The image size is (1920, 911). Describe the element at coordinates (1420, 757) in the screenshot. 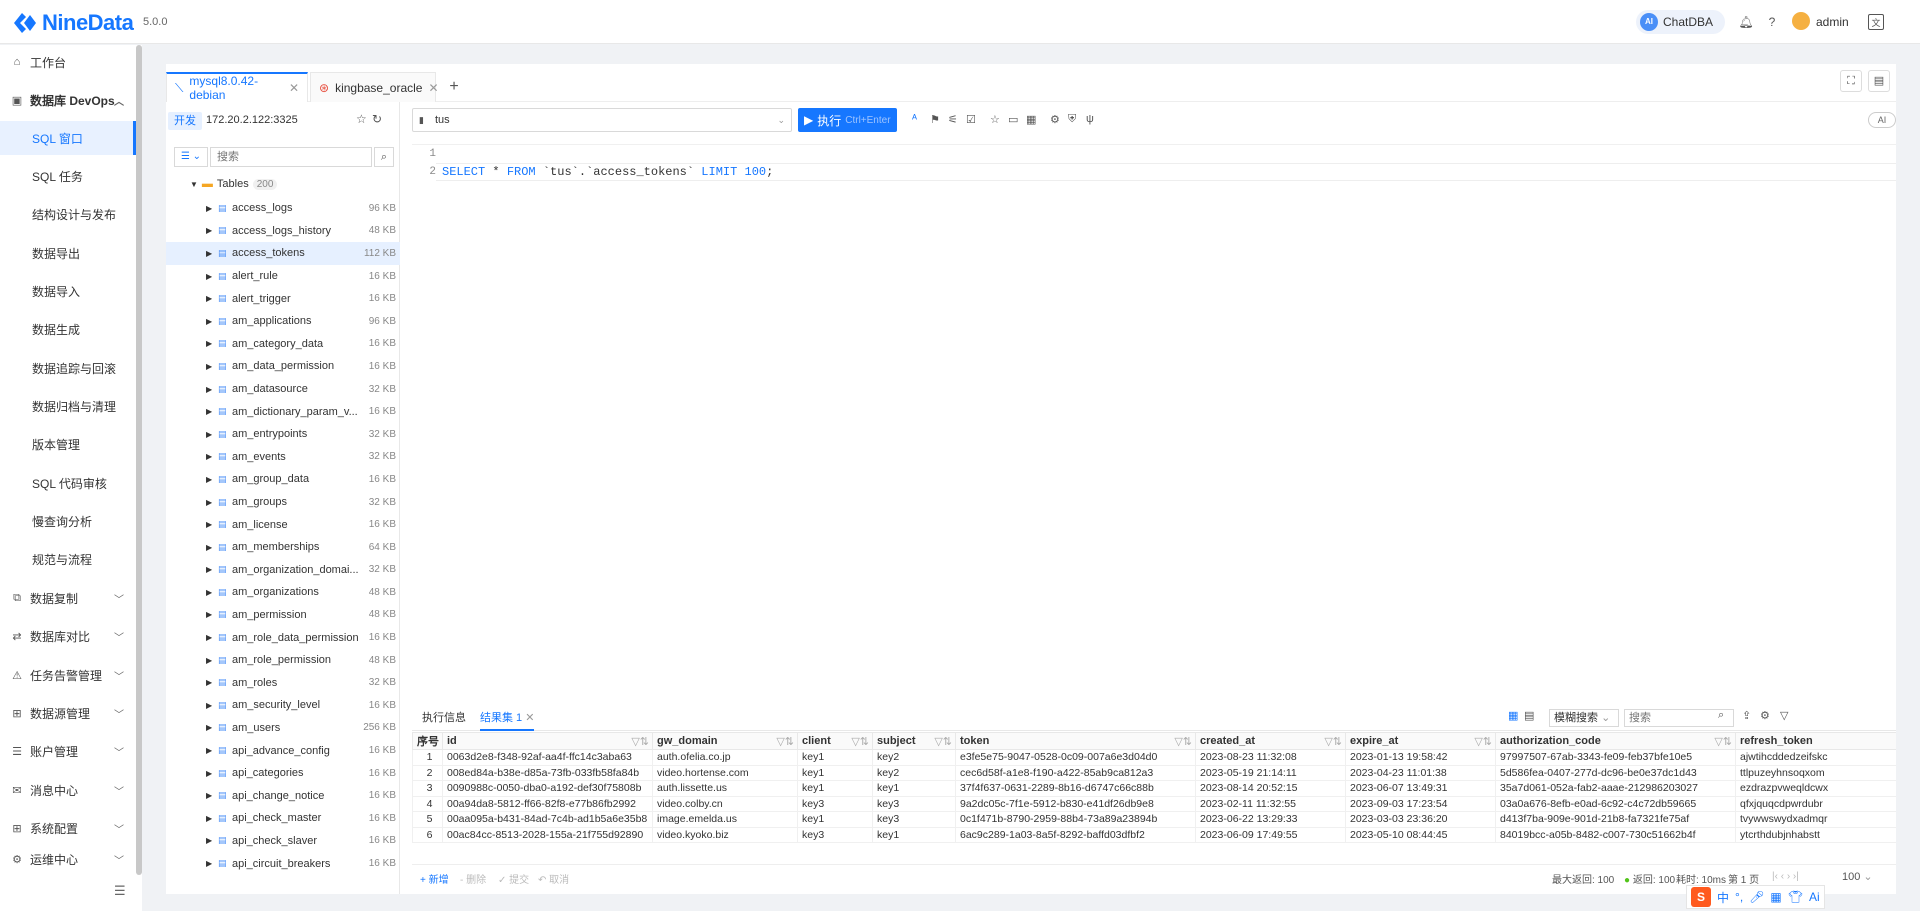

I see `table-cell: 2023-01-13 19:58:42` at that location.